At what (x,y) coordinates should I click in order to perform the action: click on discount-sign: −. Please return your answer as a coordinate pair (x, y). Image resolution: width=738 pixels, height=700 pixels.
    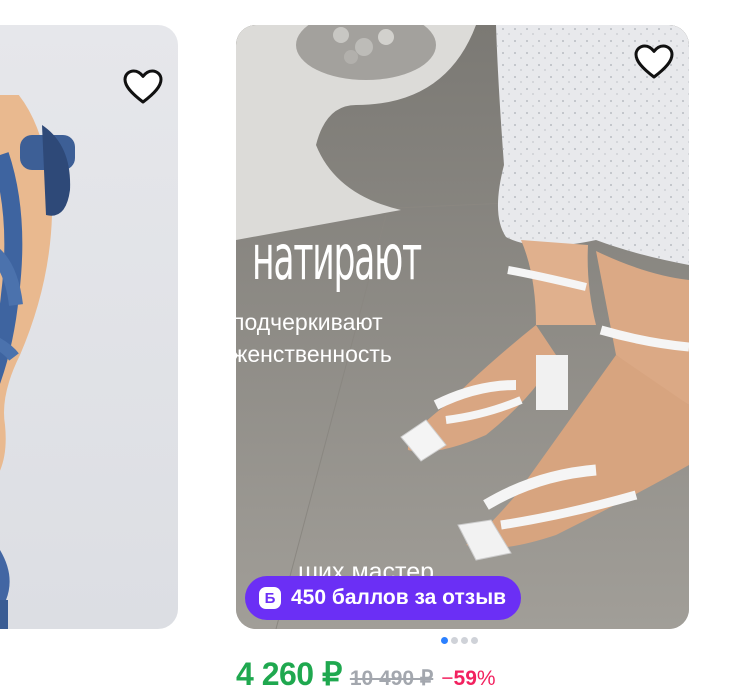
    Looking at the image, I should click on (447, 678).